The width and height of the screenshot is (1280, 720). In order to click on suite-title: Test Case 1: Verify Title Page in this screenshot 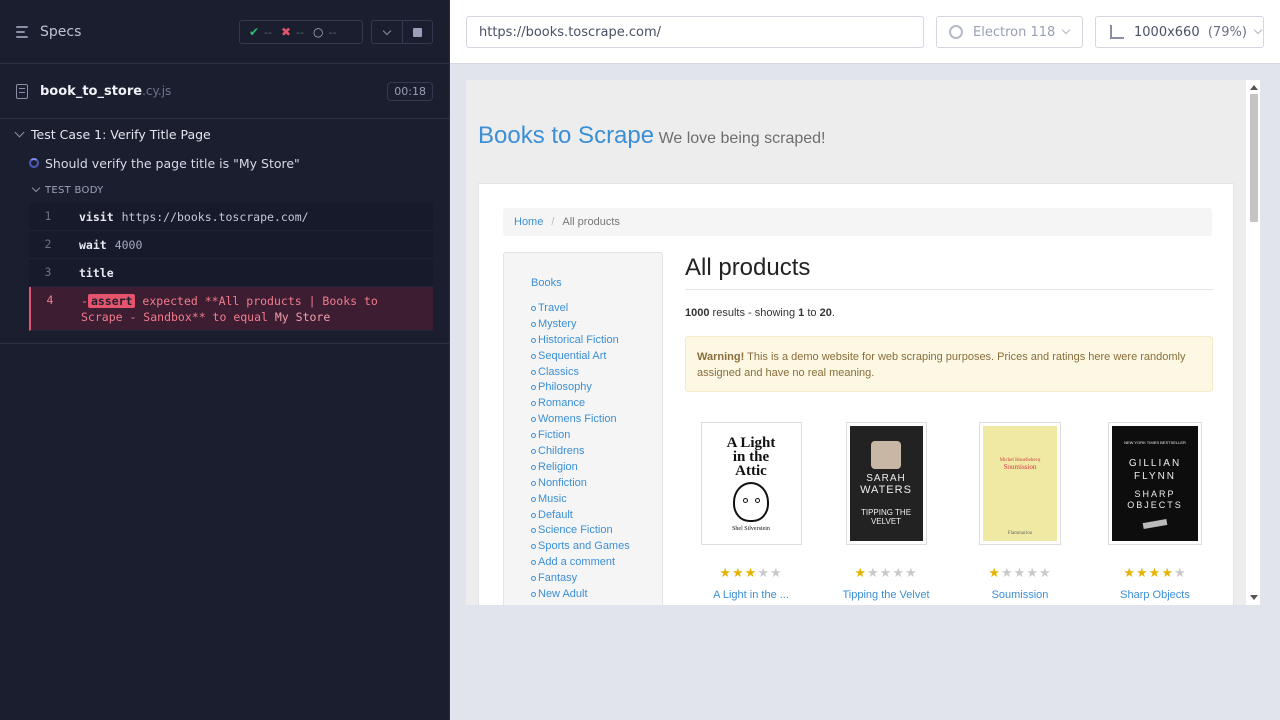, I will do `click(121, 134)`.